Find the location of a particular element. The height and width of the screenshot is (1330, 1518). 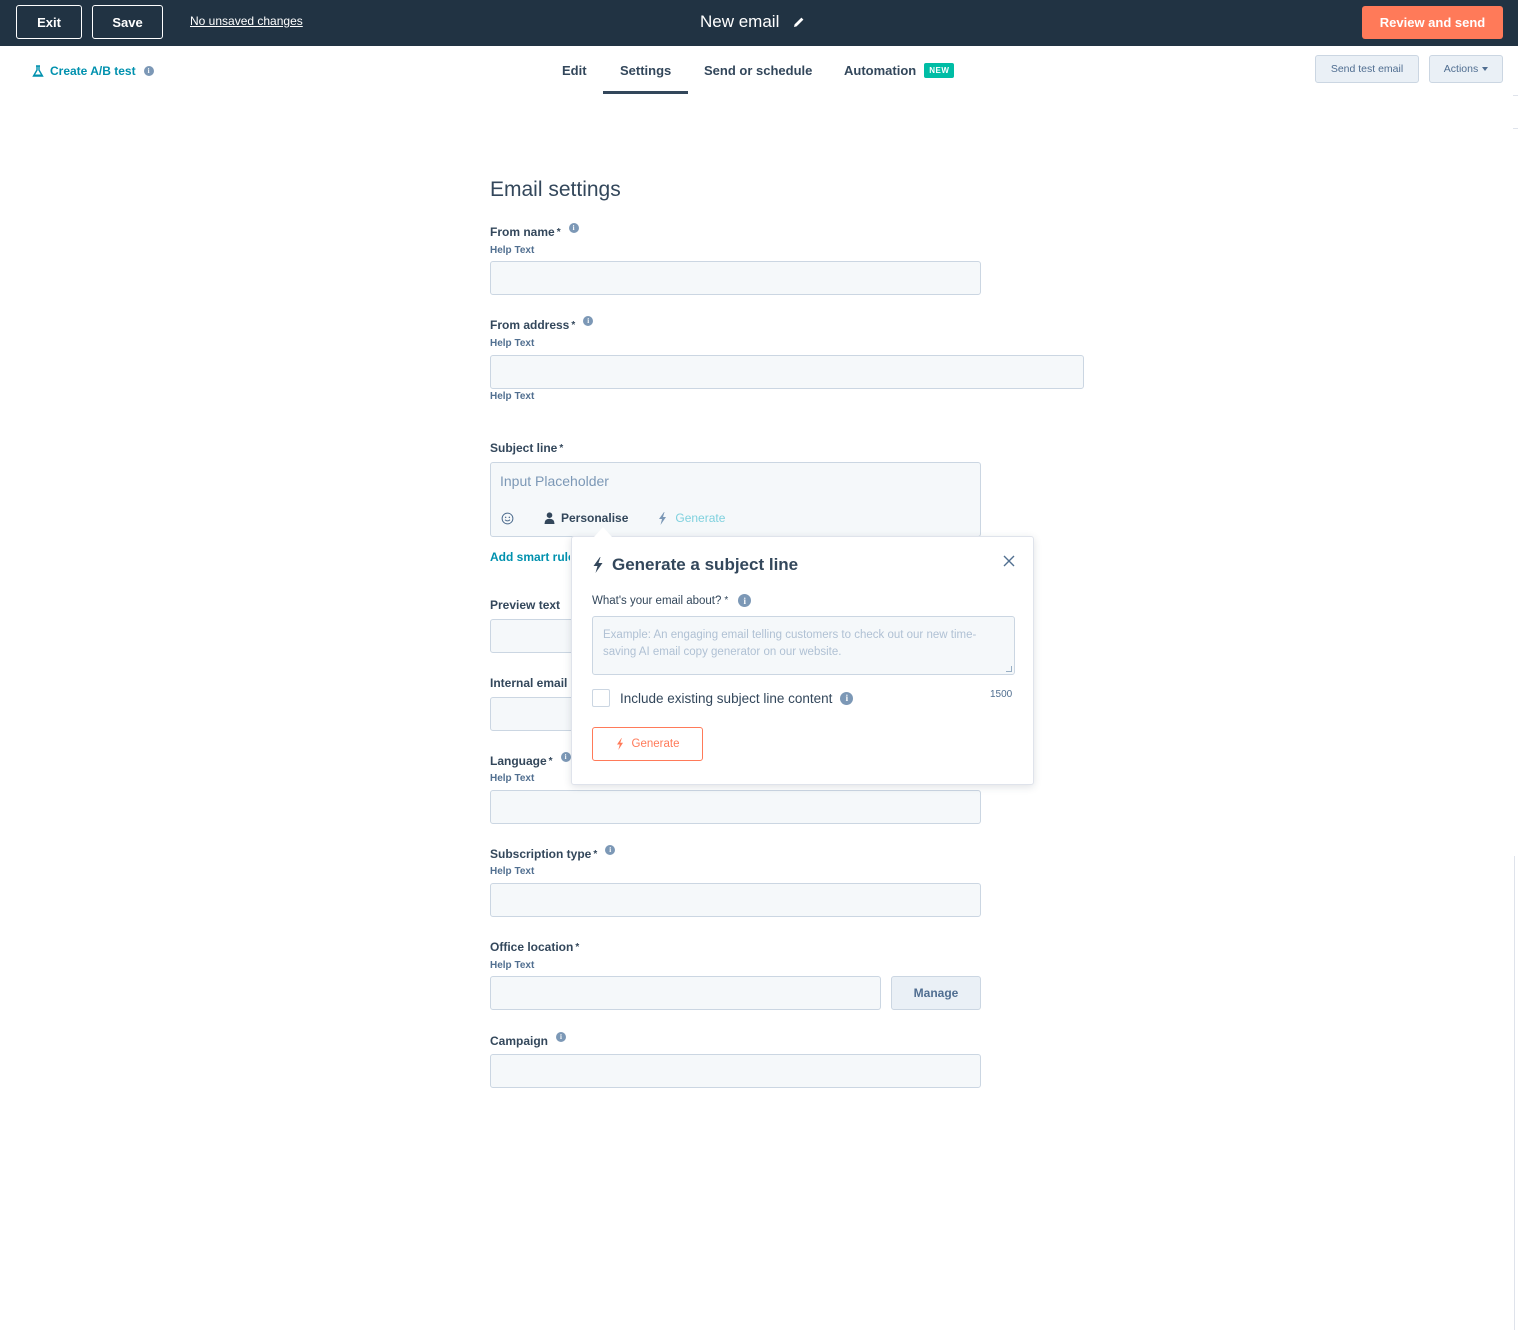

language-label-text: Language is located at coordinates (518, 761).